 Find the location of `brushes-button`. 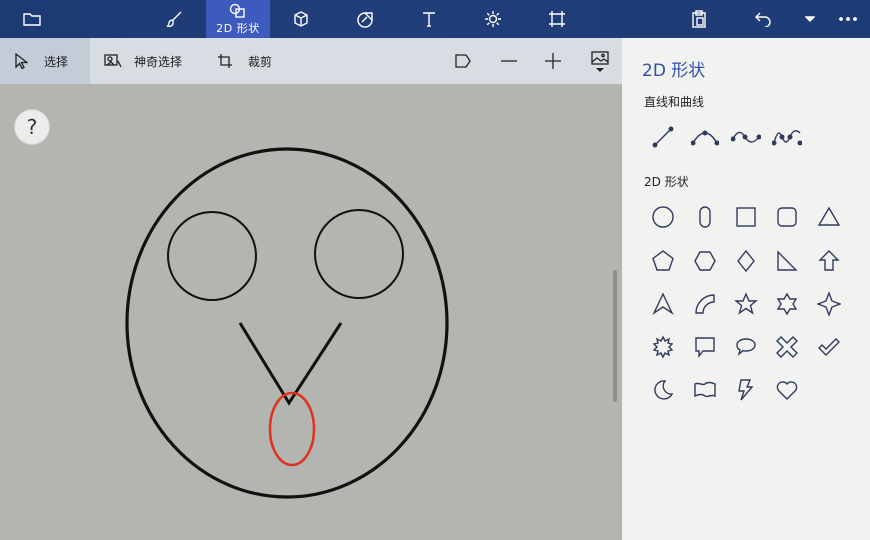

brushes-button is located at coordinates (174, 19).